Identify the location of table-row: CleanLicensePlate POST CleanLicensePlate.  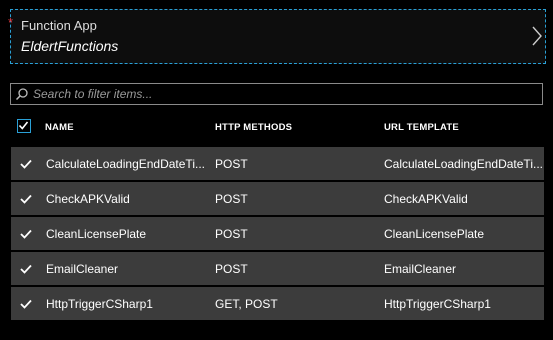
(277, 233).